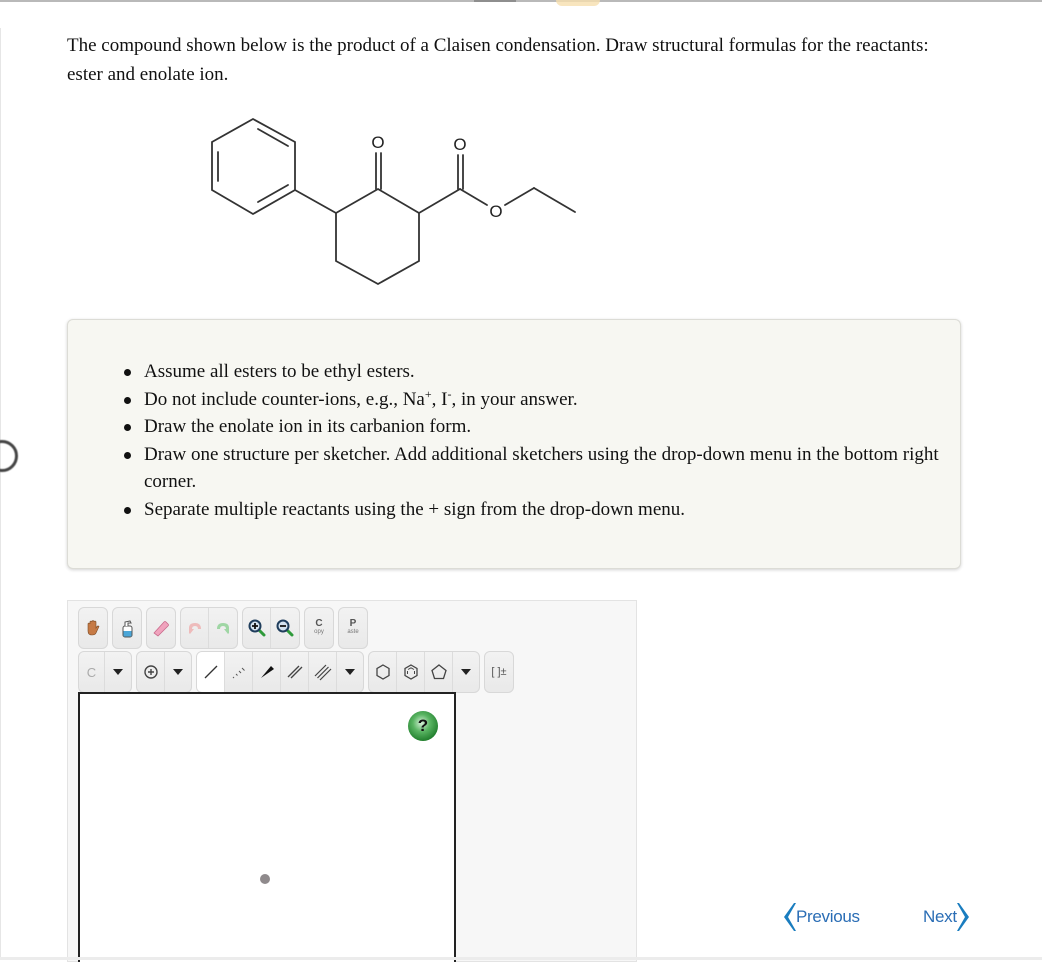 The width and height of the screenshot is (1042, 962). I want to click on spray-bottle-icon, so click(127, 629).